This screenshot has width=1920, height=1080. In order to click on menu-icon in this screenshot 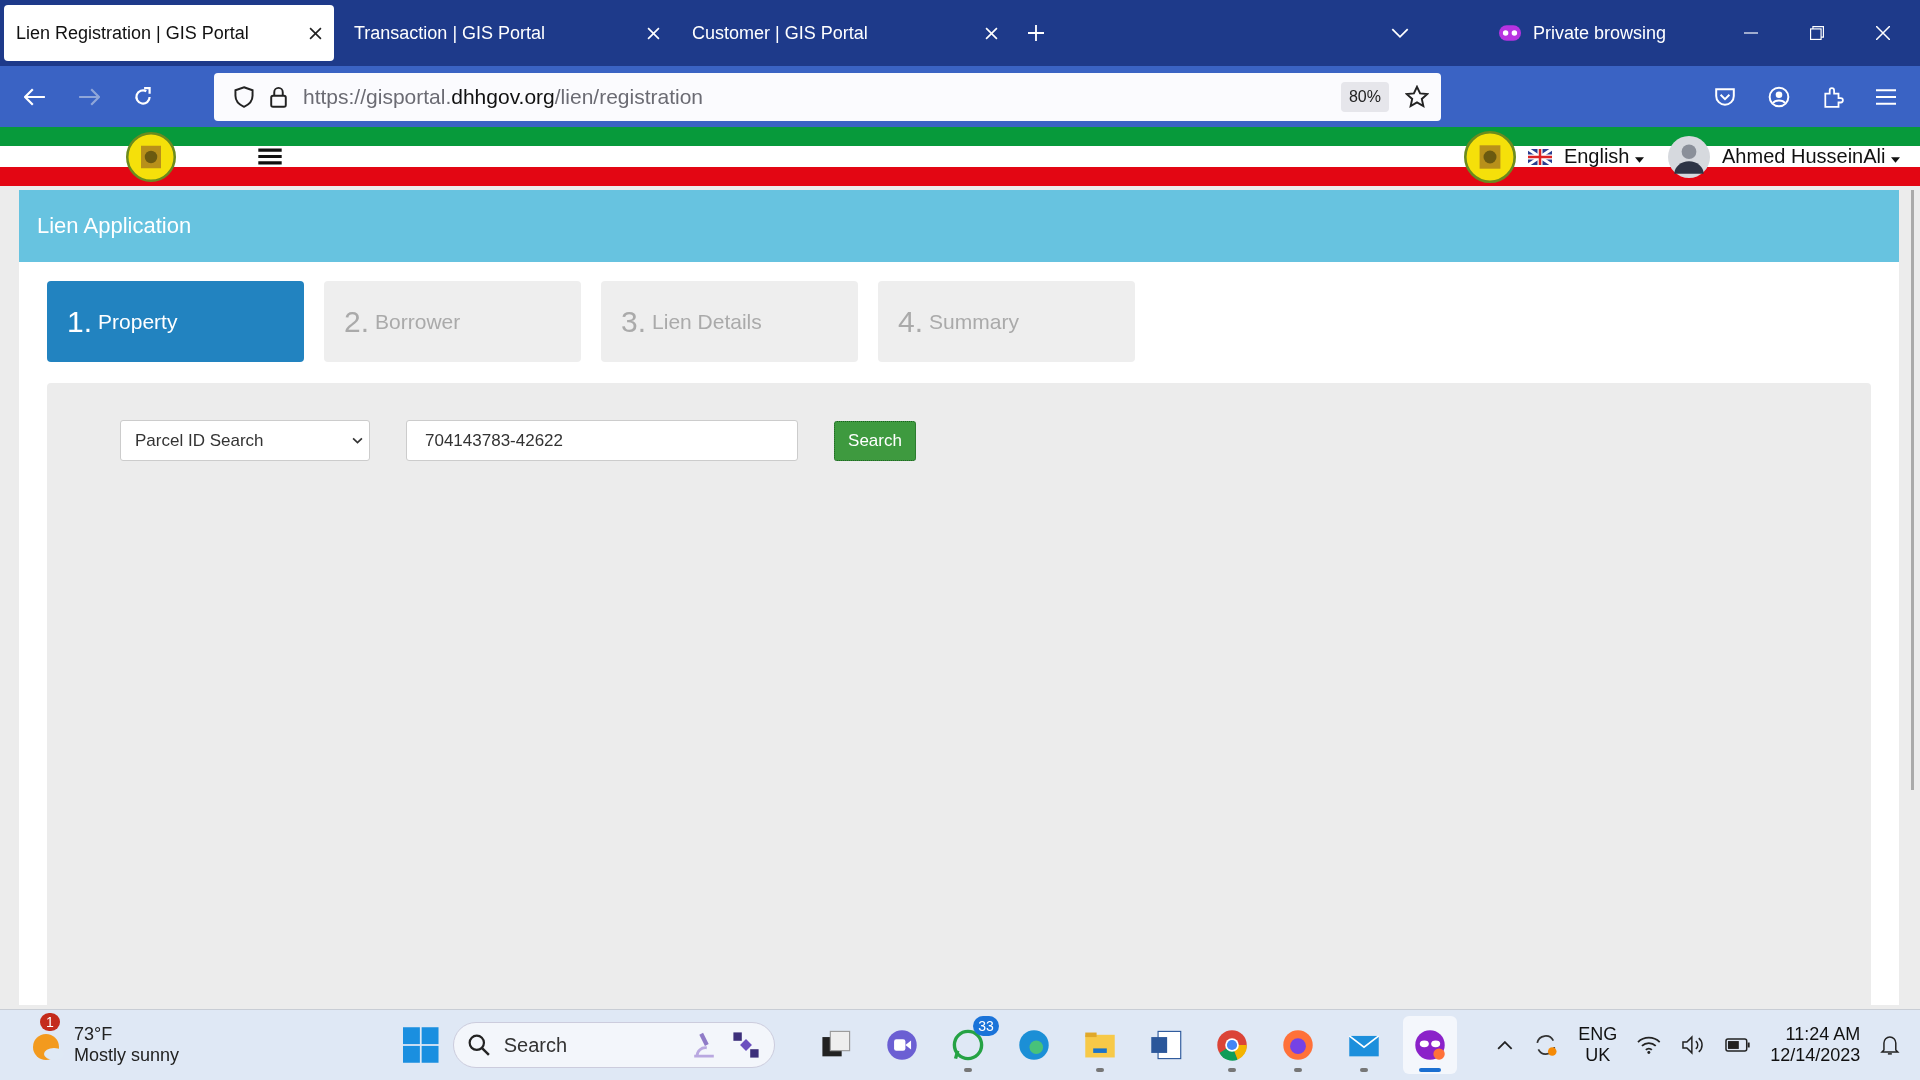, I will do `click(270, 156)`.